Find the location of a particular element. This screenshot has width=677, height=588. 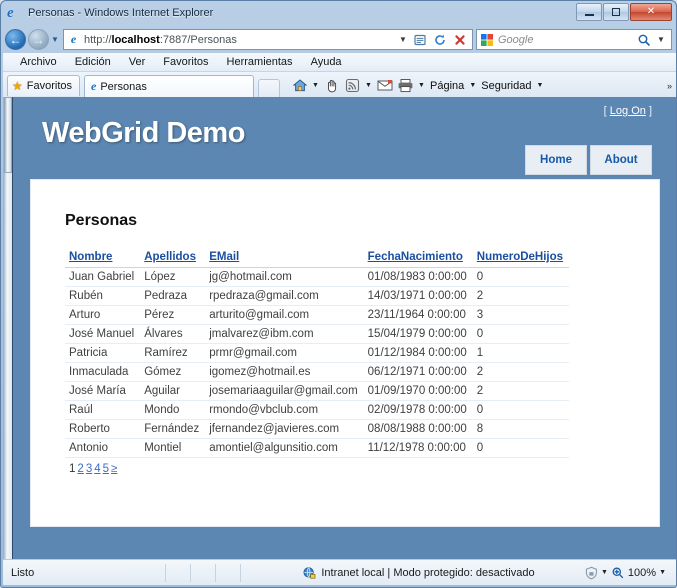

command-bar-overflow-icon: » is located at coordinates (669, 86).